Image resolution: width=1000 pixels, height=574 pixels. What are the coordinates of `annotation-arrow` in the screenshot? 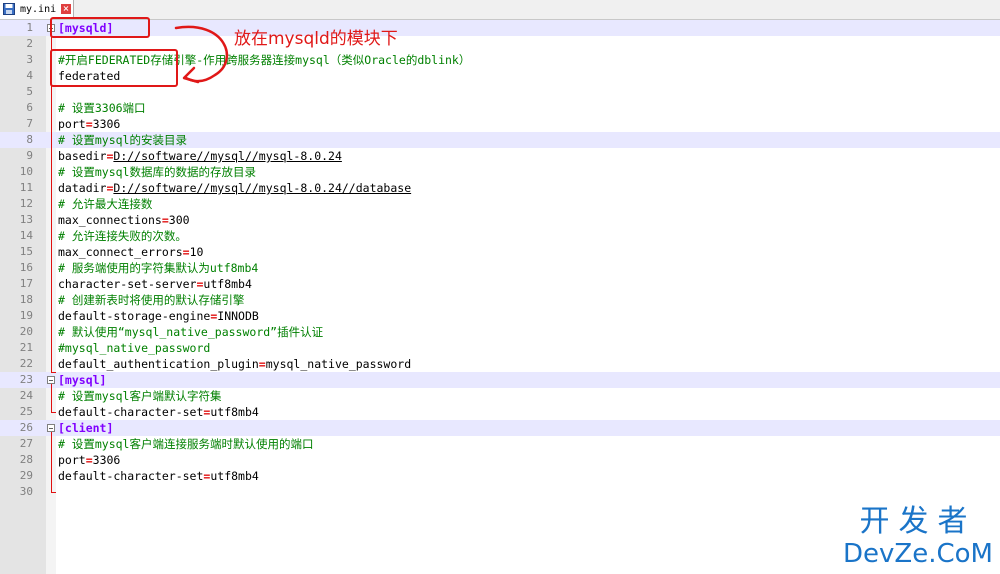 It's located at (201, 54).